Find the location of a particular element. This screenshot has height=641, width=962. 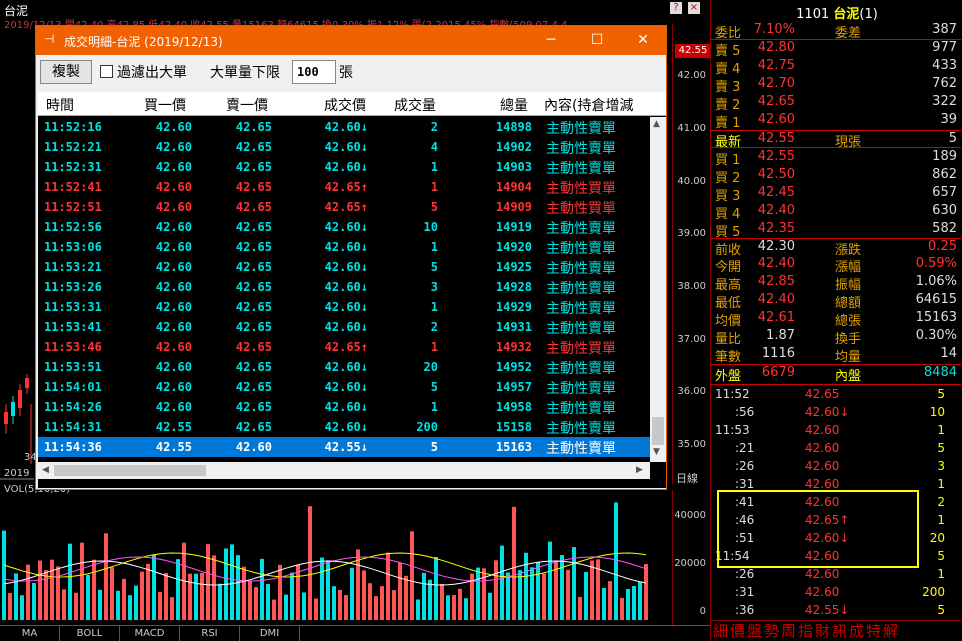

dialog-title: 成交明細-台泥 (2019/12/13) is located at coordinates (143, 42).